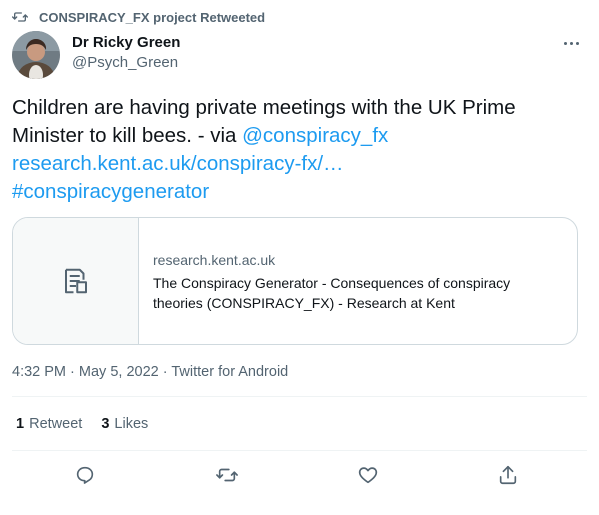 Image resolution: width=599 pixels, height=515 pixels. I want to click on mention-link: @conspiracy_fx, so click(315, 135).